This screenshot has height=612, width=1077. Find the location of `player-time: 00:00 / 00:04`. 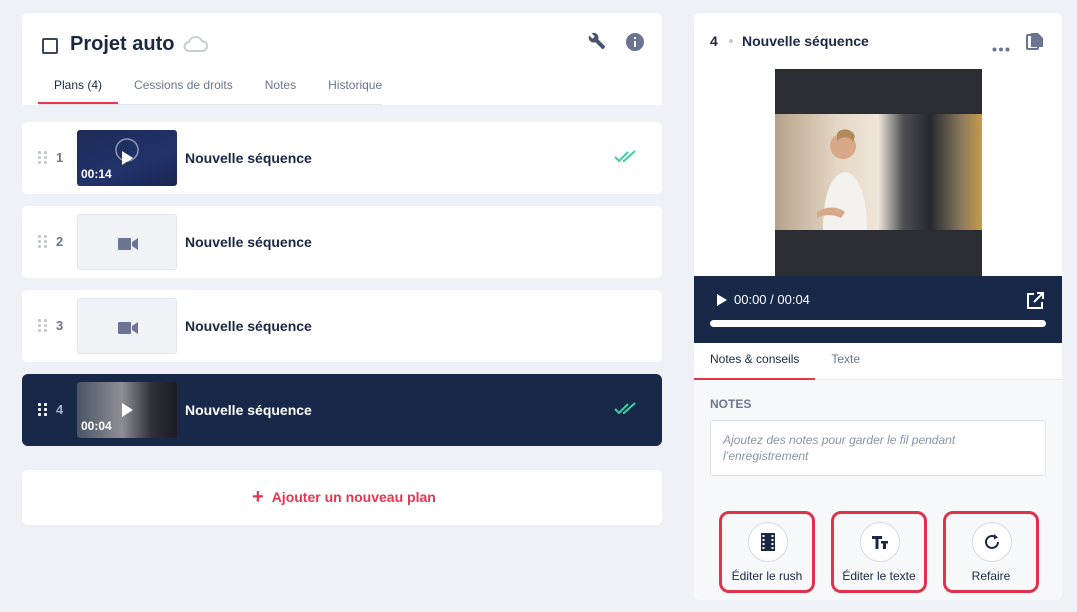

player-time: 00:00 / 00:04 is located at coordinates (772, 299).